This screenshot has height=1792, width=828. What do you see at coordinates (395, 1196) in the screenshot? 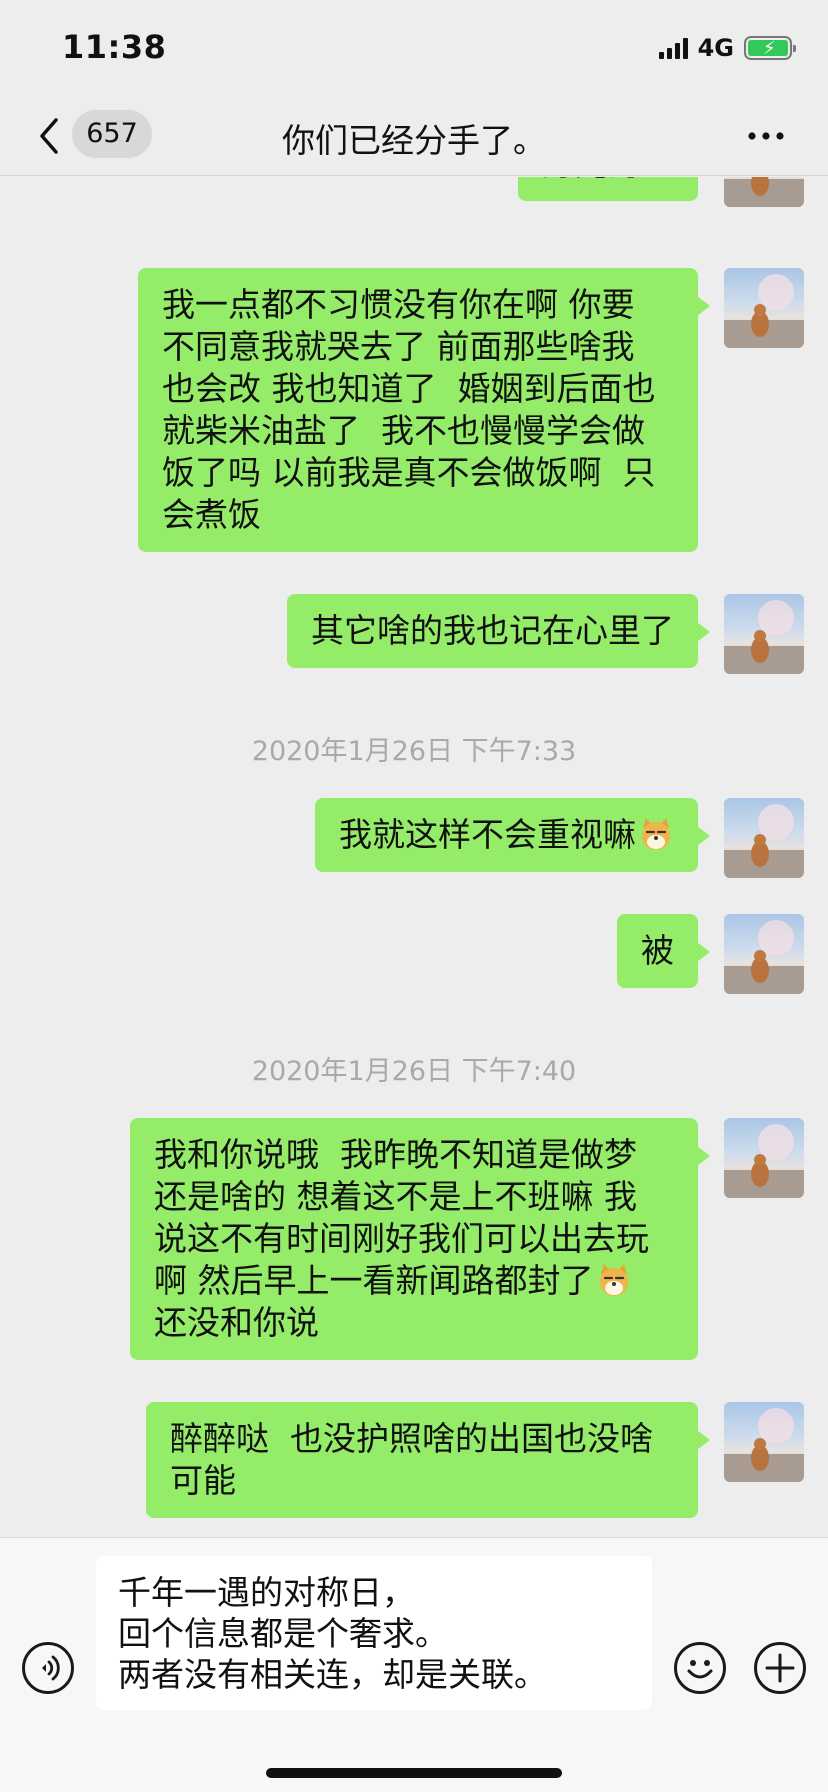
I see `message-text: 还是啥的 想着这不是上不班嘛 我` at bounding box center [395, 1196].